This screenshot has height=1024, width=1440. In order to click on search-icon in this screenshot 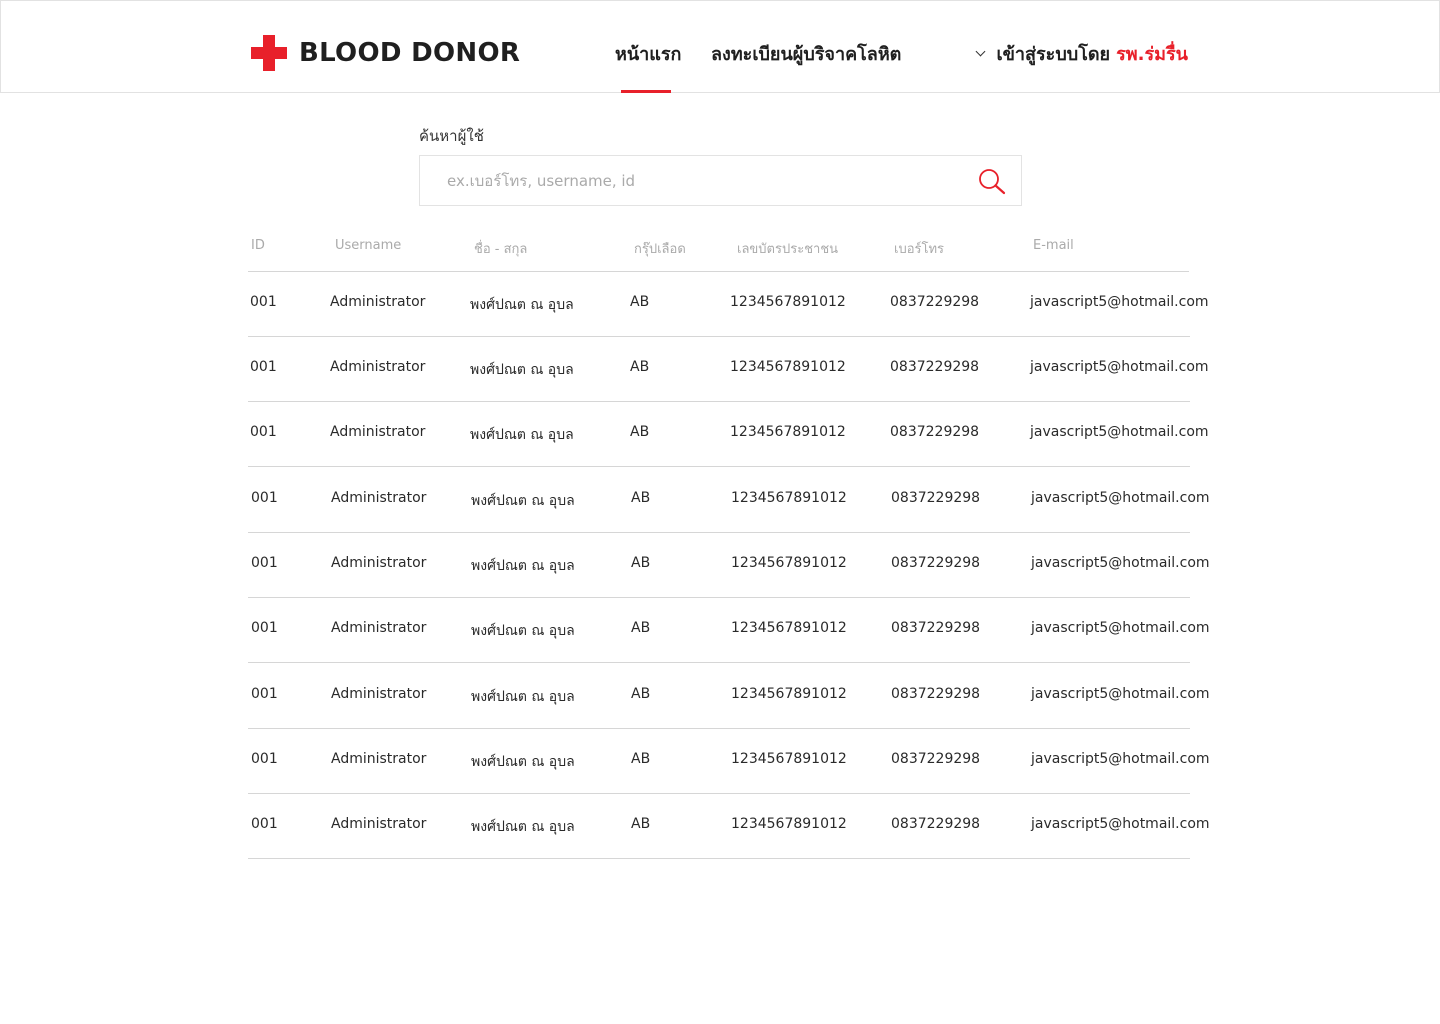, I will do `click(992, 182)`.